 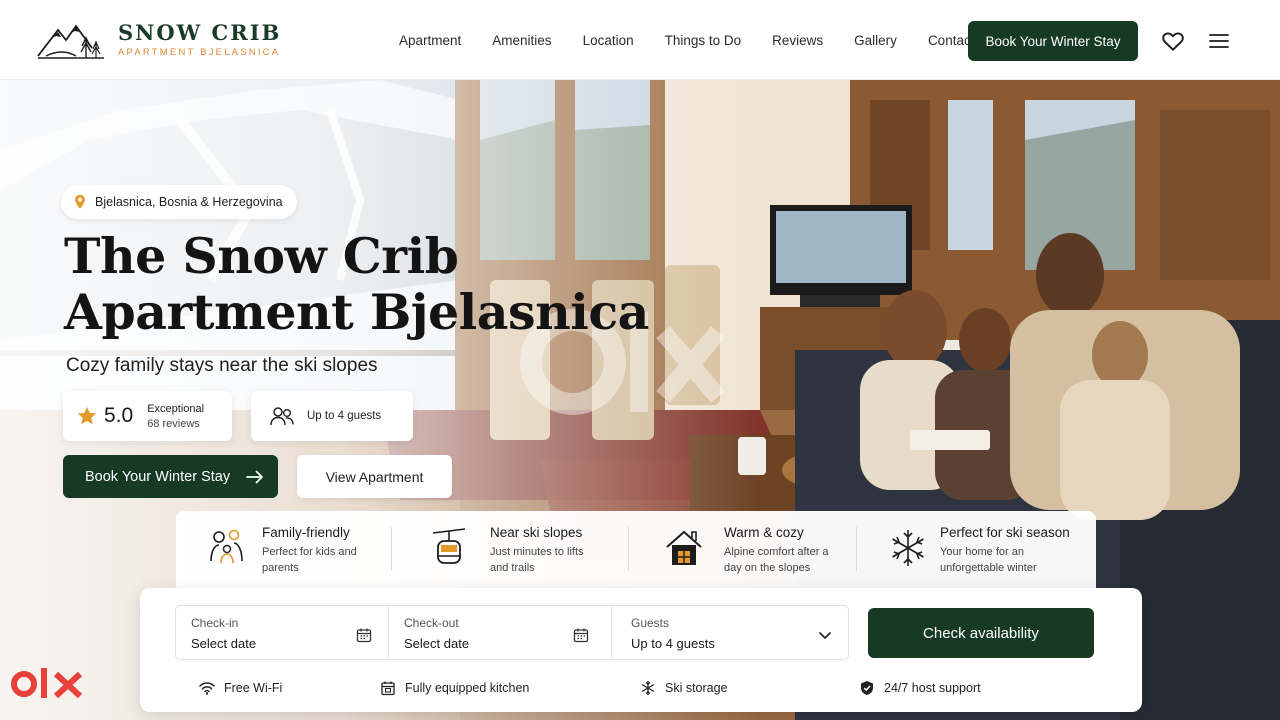 I want to click on feature-title: Family-friendly, so click(x=306, y=532).